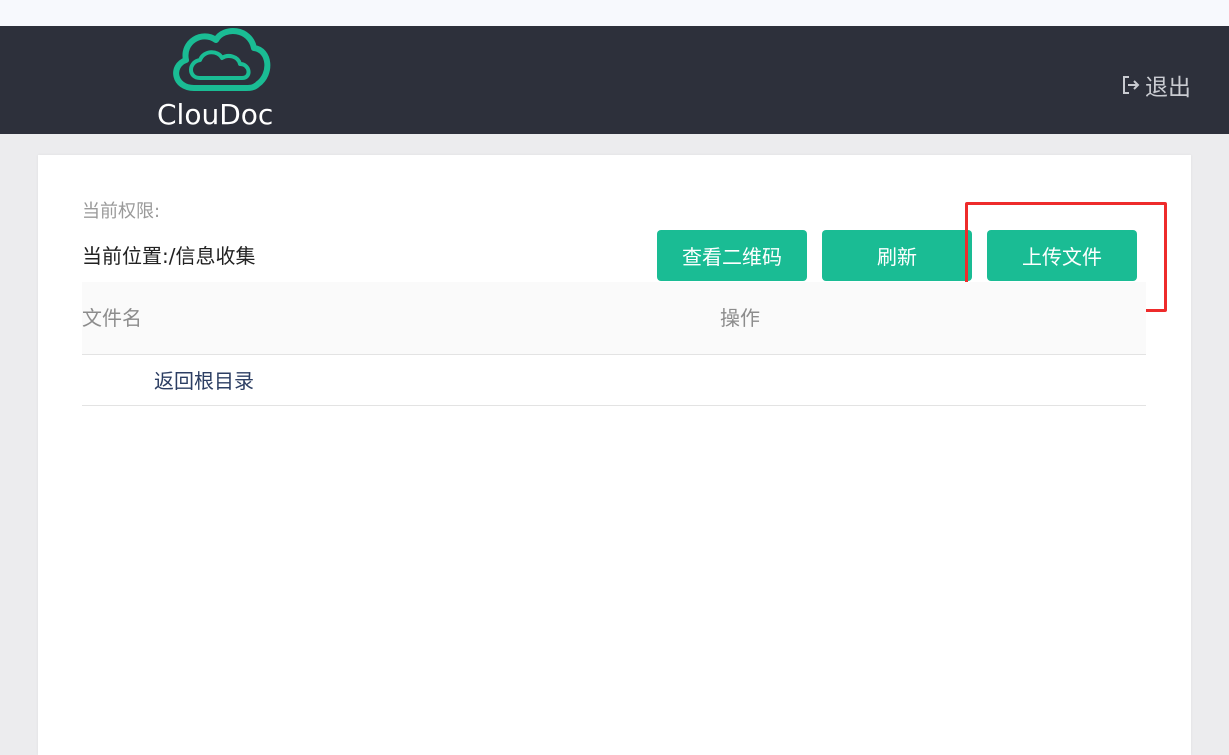  Describe the element at coordinates (732, 255) in the screenshot. I see `view-qr-code-button: 查看二维码` at that location.